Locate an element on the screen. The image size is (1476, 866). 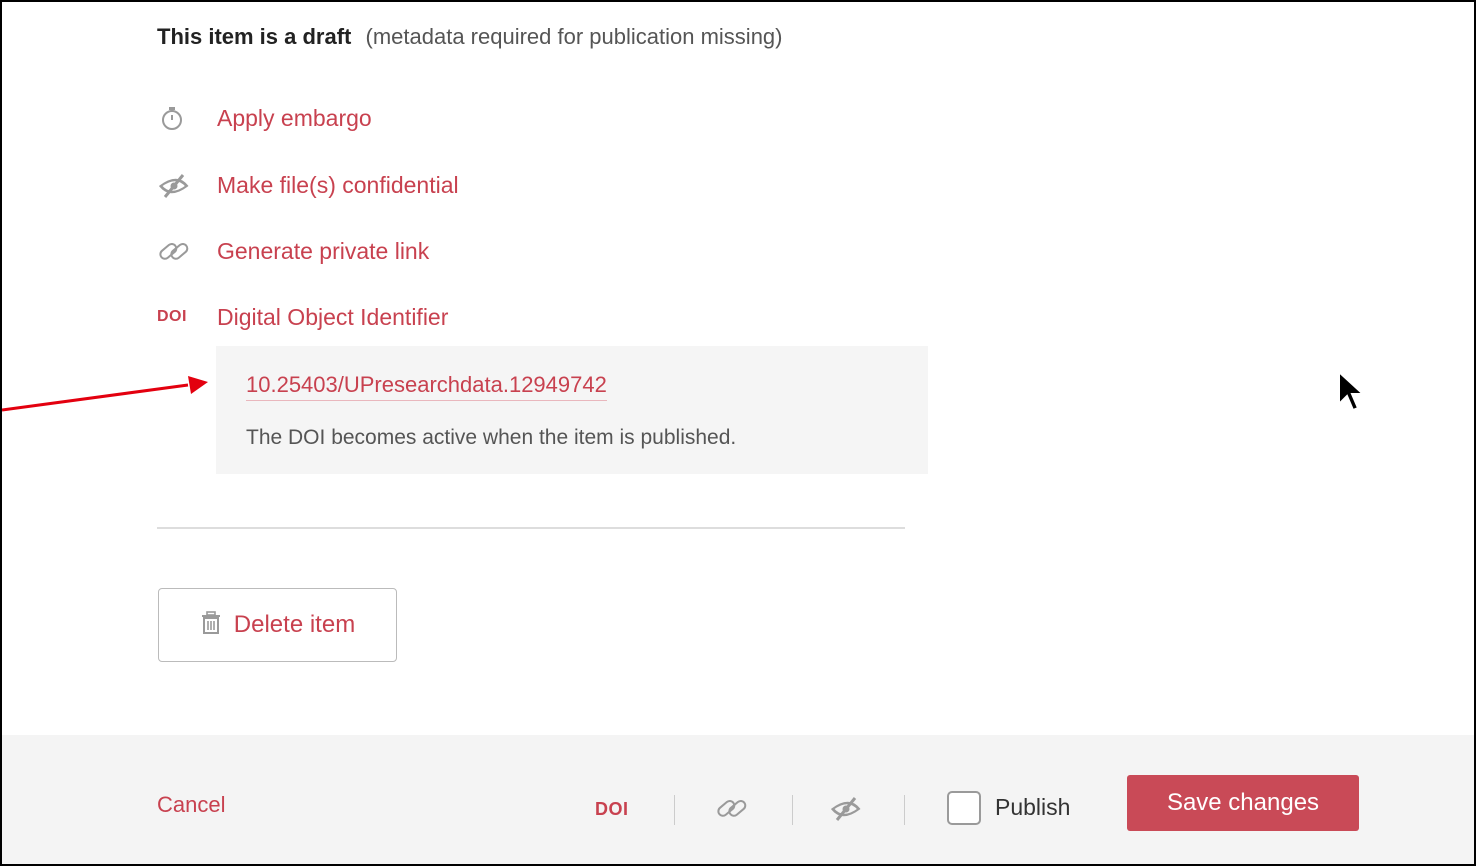
make-confidential-action: Make file(s) confidential is located at coordinates (308, 185).